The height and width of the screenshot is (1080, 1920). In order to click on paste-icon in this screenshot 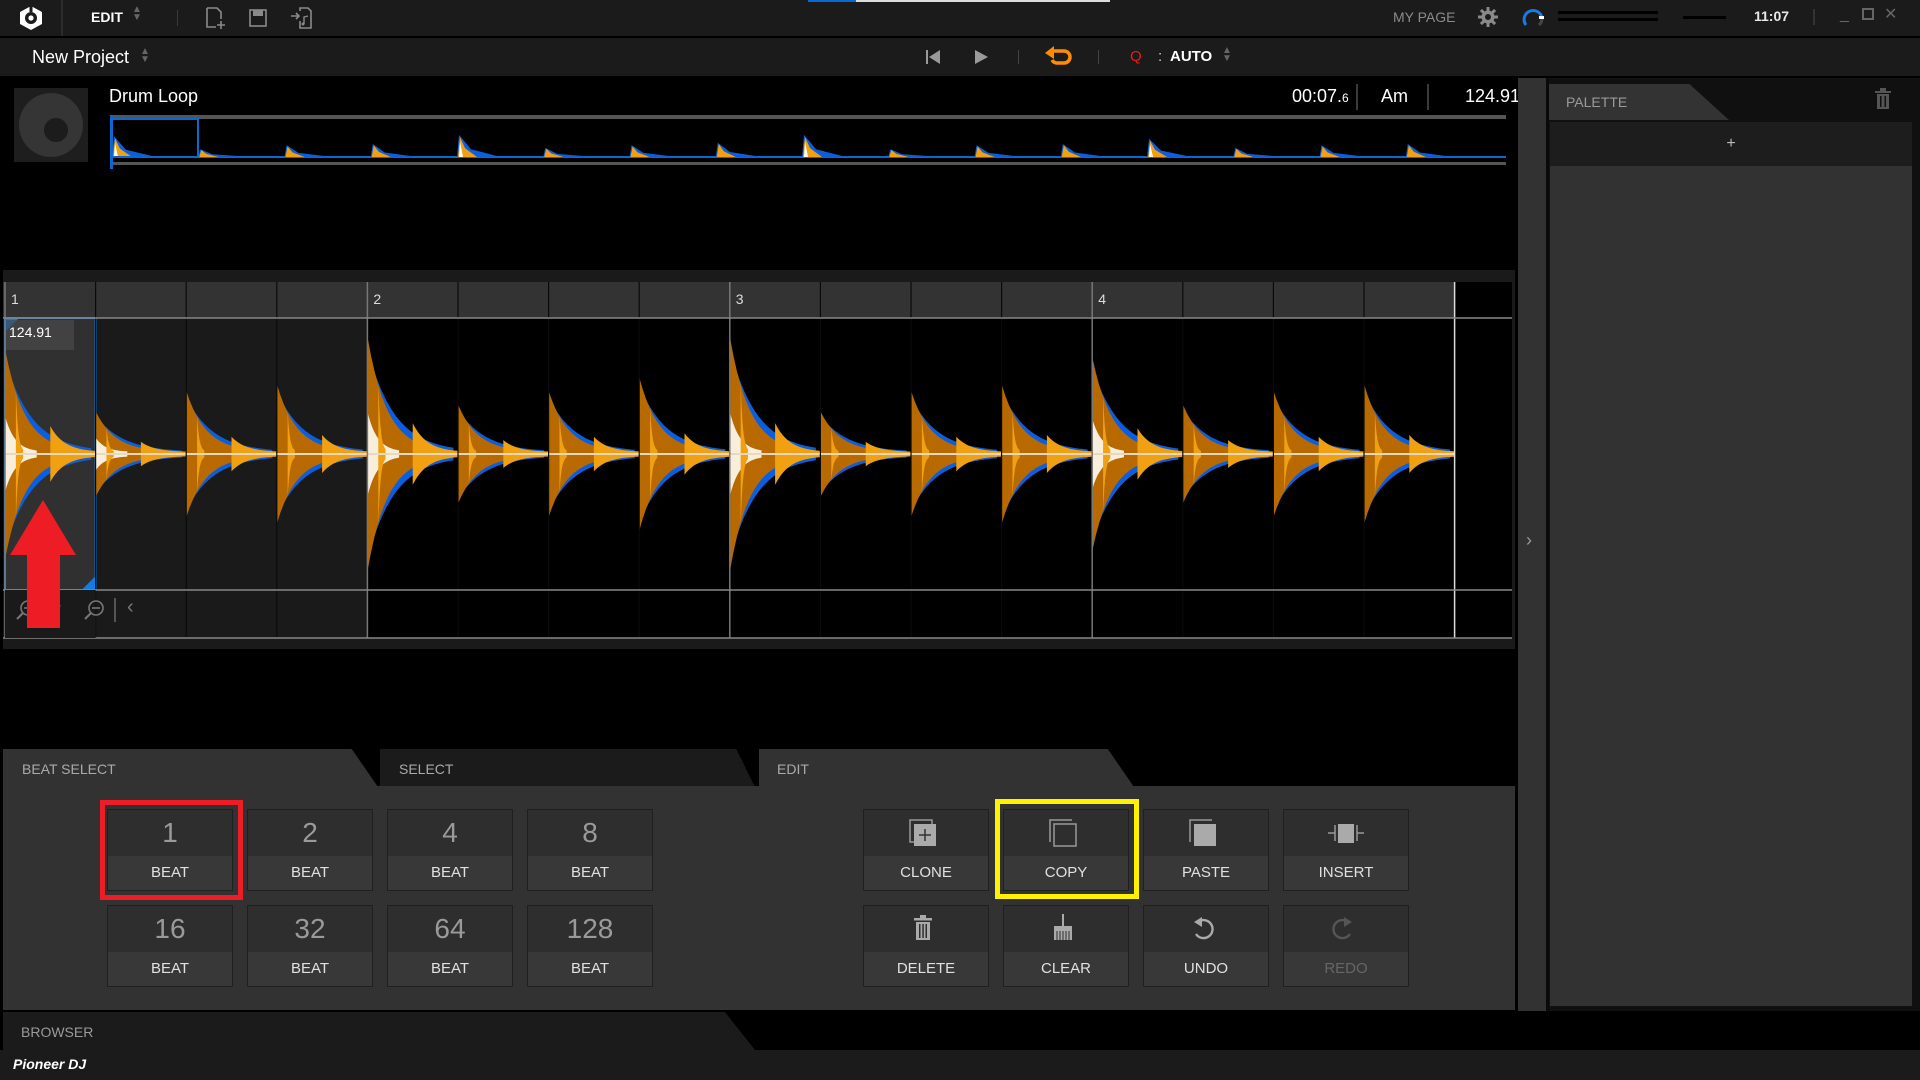, I will do `click(1202, 832)`.